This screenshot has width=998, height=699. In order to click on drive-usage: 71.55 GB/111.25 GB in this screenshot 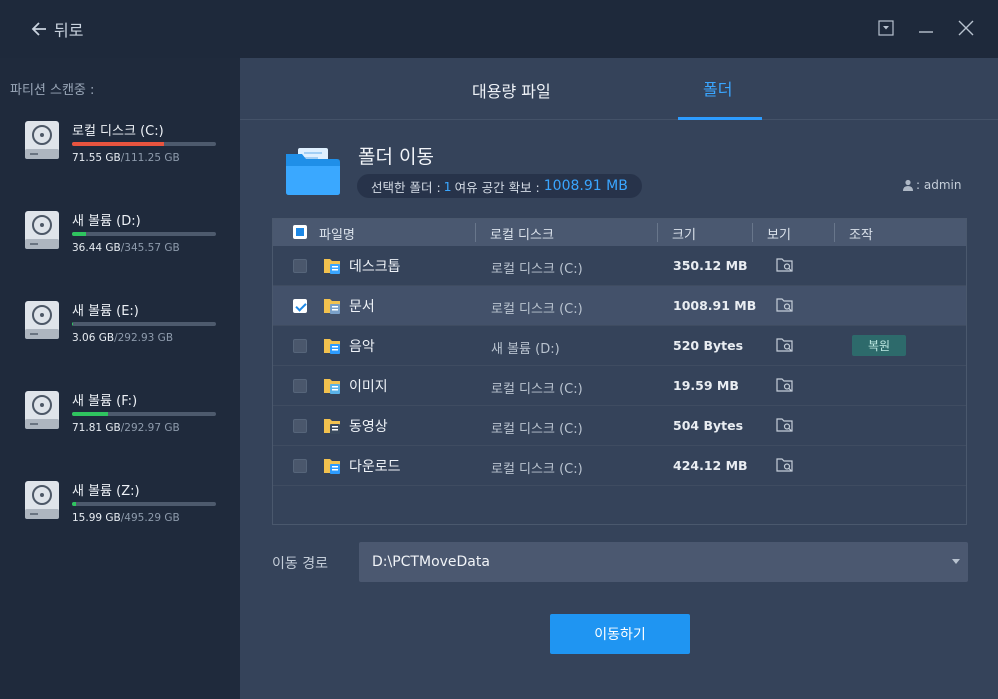, I will do `click(126, 158)`.